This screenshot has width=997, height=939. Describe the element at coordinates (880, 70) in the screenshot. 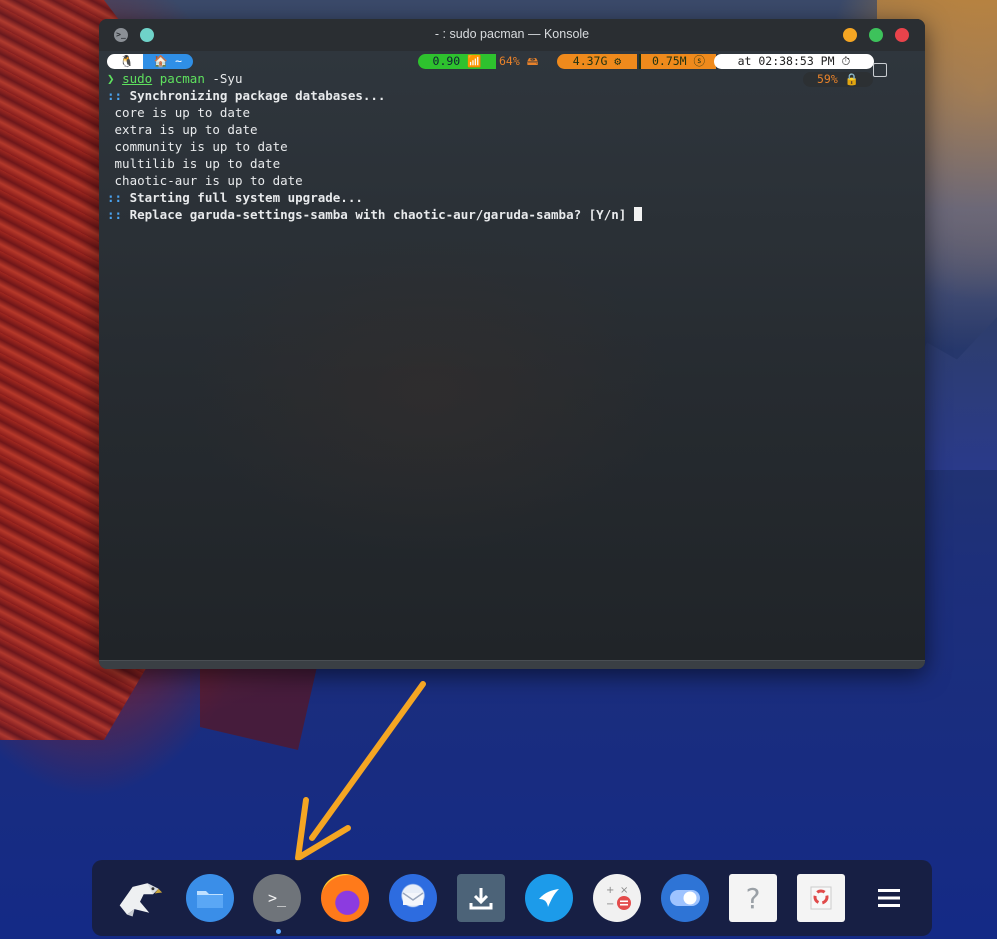

I see `terminal-close-square` at that location.